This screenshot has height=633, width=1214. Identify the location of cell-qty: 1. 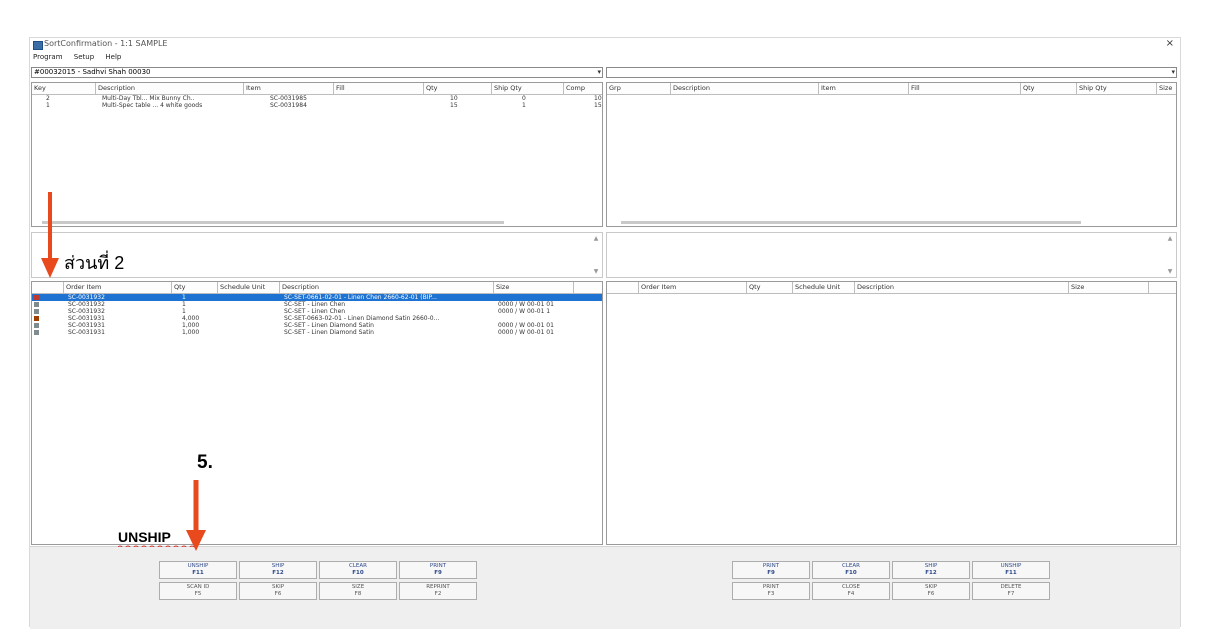
(184, 311).